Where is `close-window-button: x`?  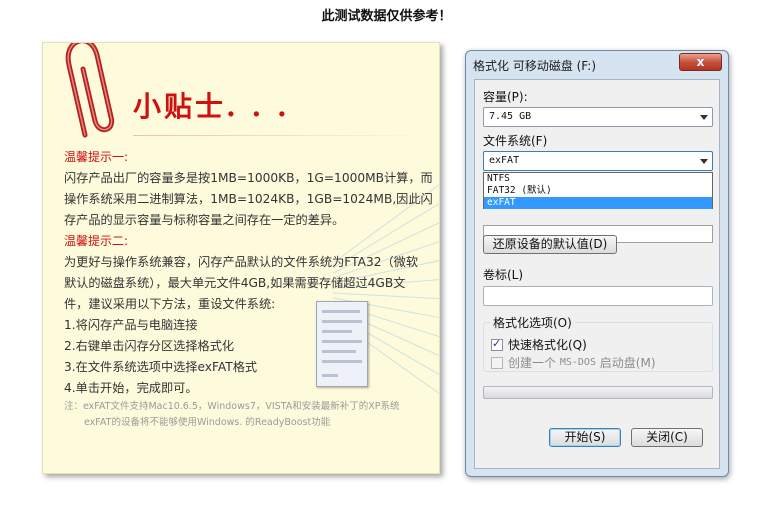
close-window-button: x is located at coordinates (700, 62).